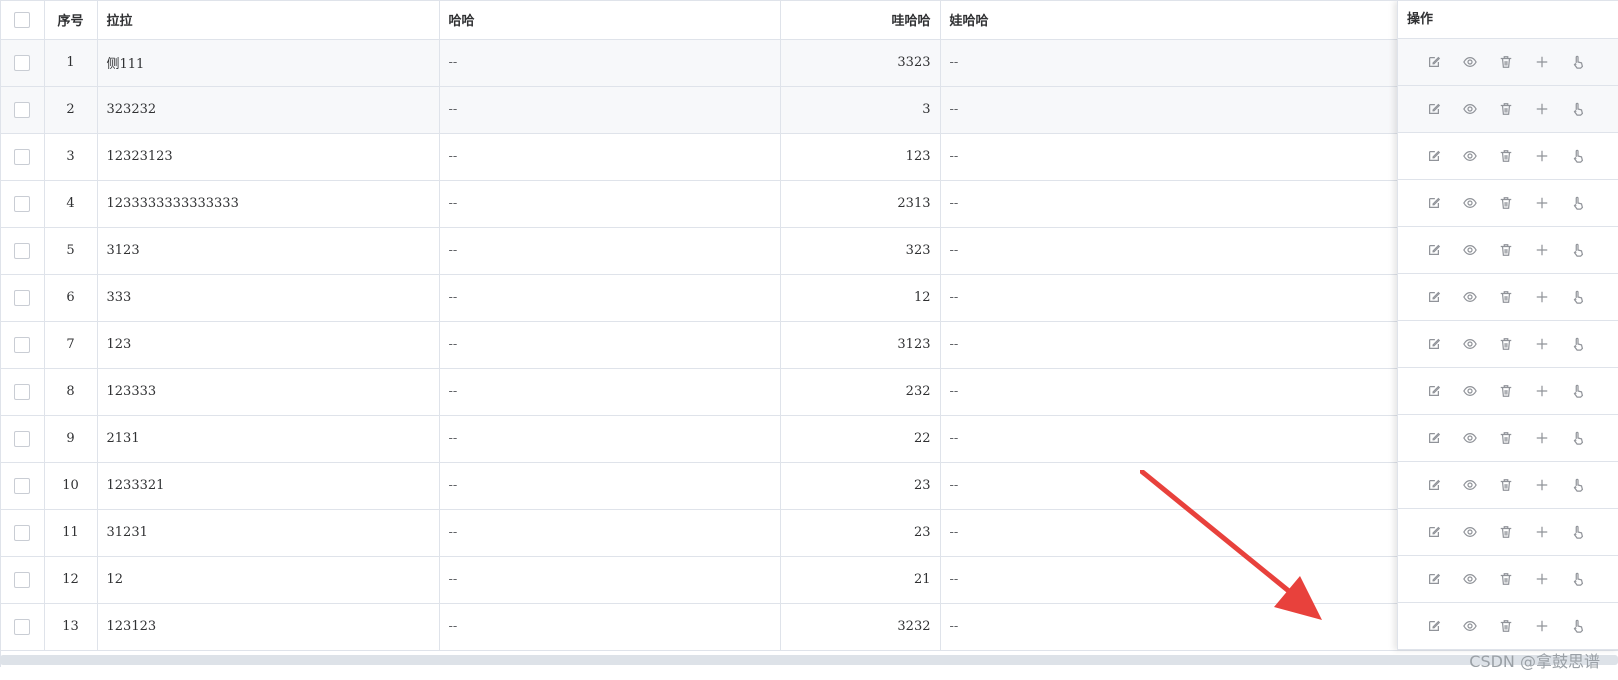 The image size is (1618, 680). Describe the element at coordinates (809, 392) in the screenshot. I see `table-row: 8 123333 -- 232 --` at that location.